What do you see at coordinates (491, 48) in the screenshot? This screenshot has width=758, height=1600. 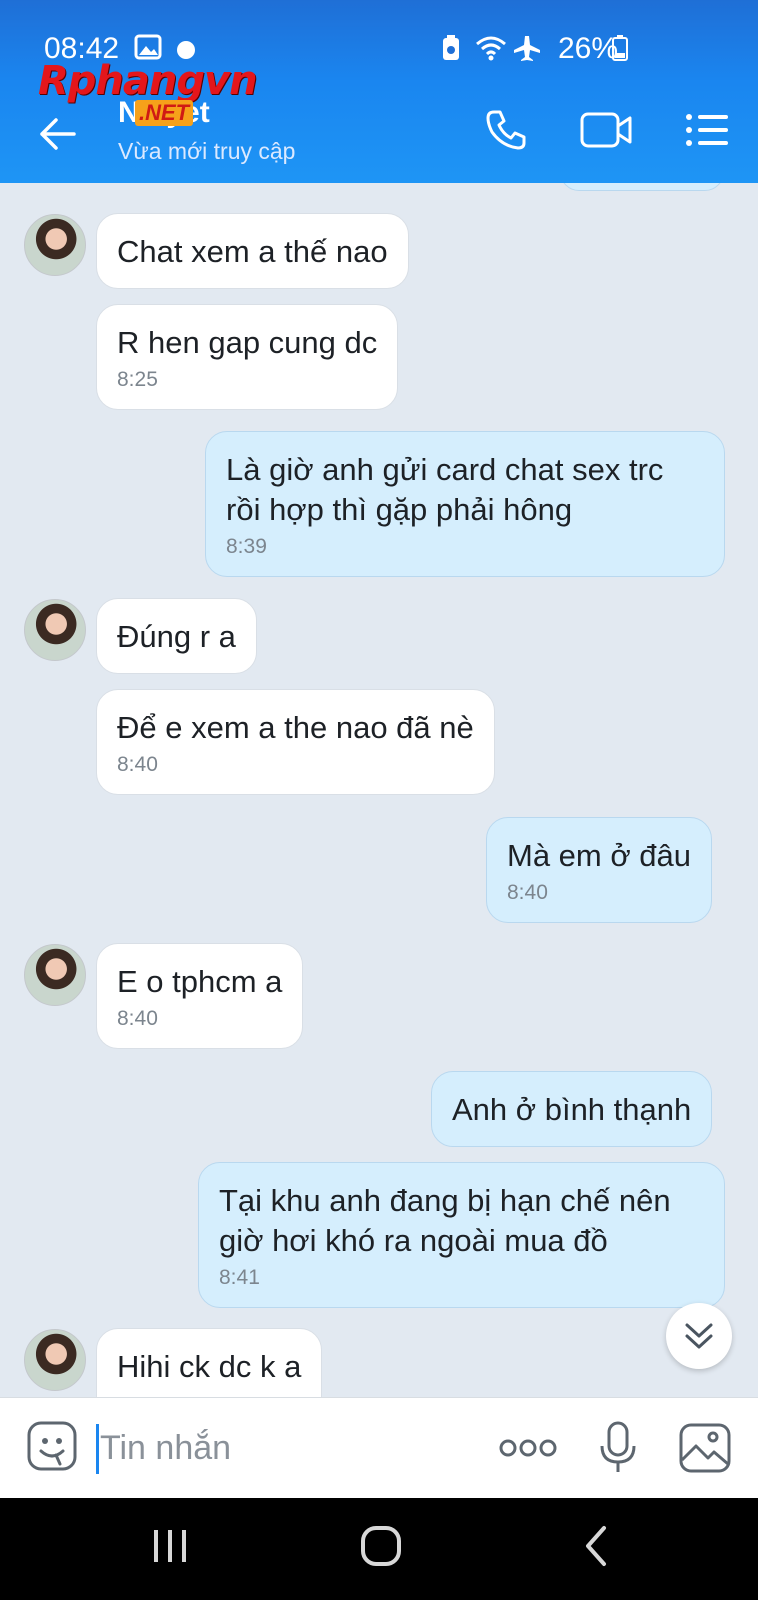 I see `wifi-icon` at bounding box center [491, 48].